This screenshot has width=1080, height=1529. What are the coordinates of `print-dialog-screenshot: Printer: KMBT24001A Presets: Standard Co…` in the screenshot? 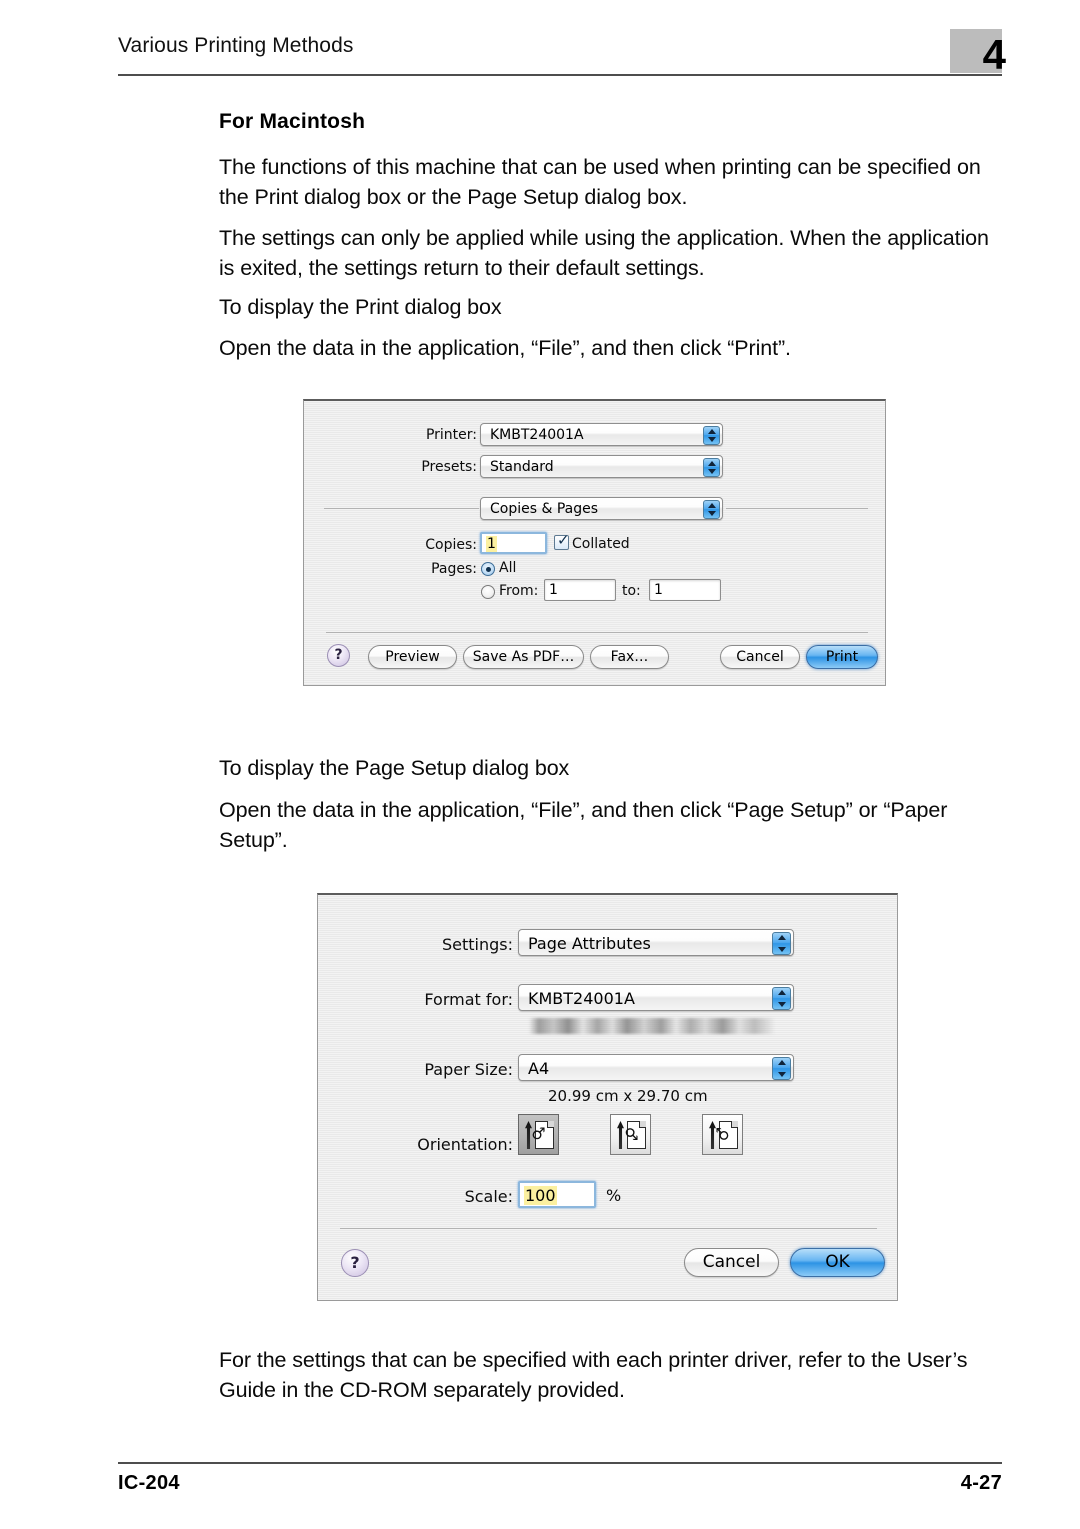 It's located at (594, 542).